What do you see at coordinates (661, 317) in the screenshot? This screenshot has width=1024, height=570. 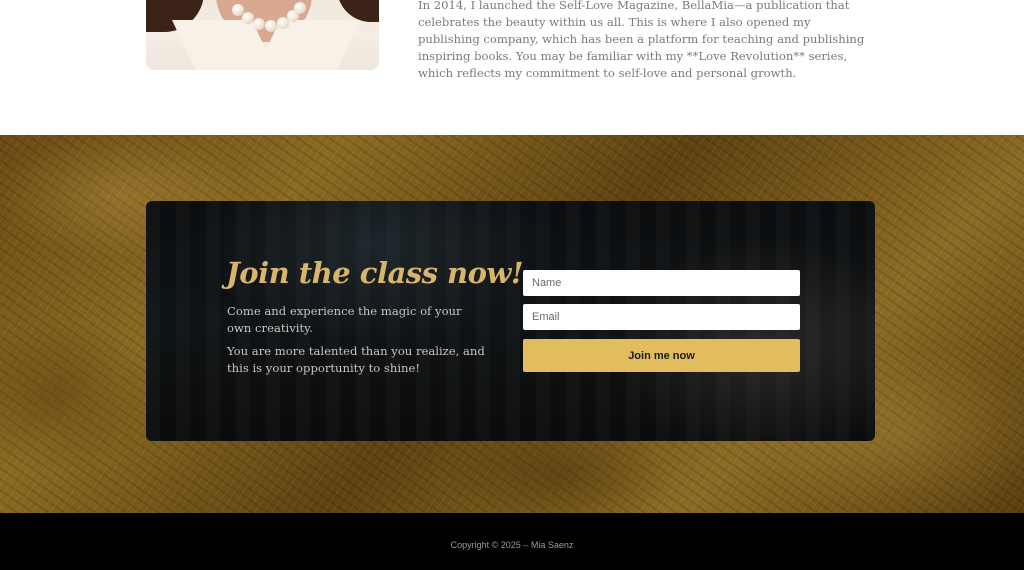 I see `email-input` at bounding box center [661, 317].